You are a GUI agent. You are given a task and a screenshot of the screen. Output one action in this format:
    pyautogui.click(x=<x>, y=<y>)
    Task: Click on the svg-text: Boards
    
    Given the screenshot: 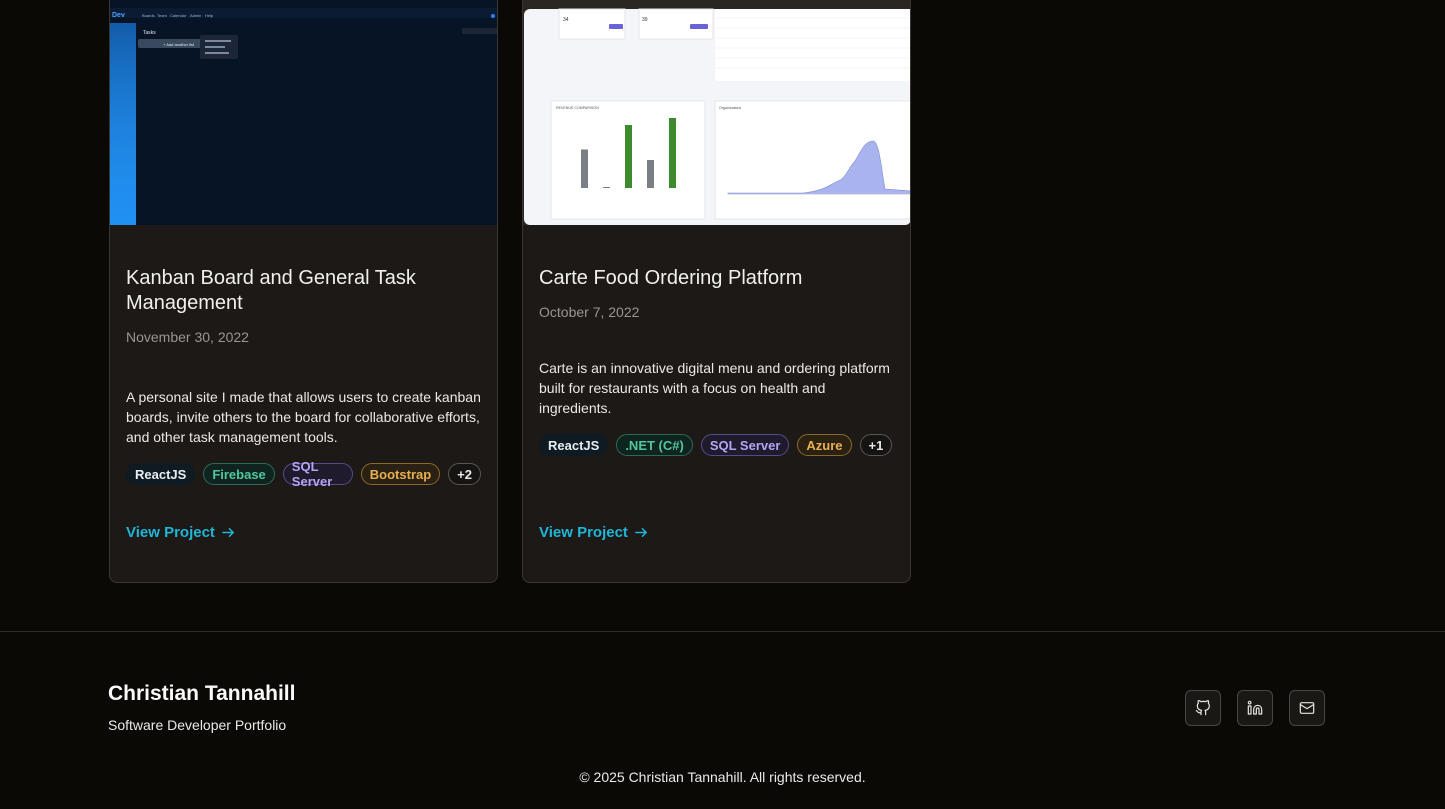 What is the action you would take?
    pyautogui.click(x=148, y=15)
    